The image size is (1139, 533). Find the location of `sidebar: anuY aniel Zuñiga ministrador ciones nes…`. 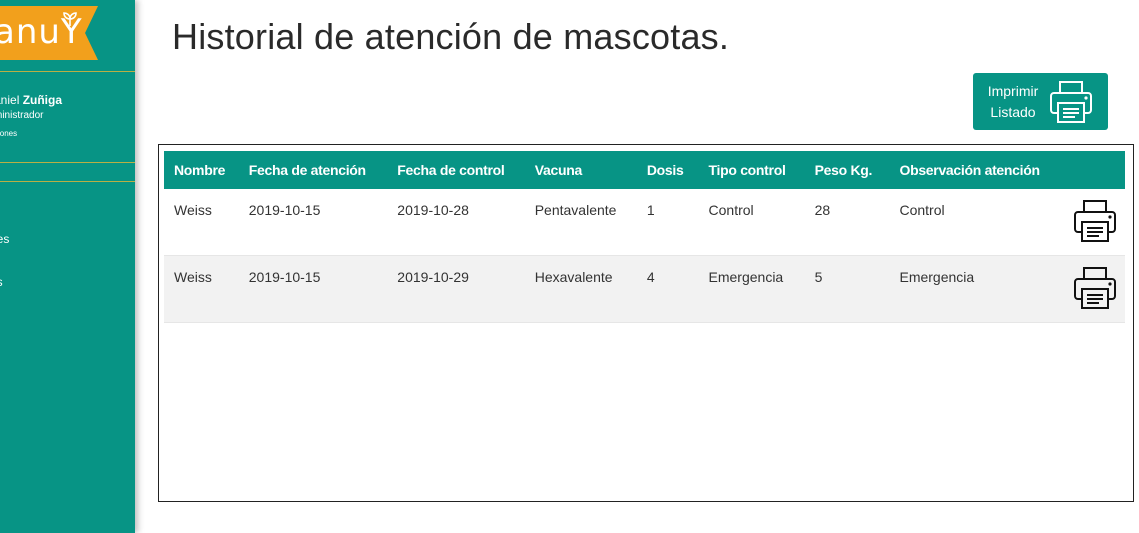

sidebar: anuY aniel Zuñiga ministrador ciones nes… is located at coordinates (67, 266).